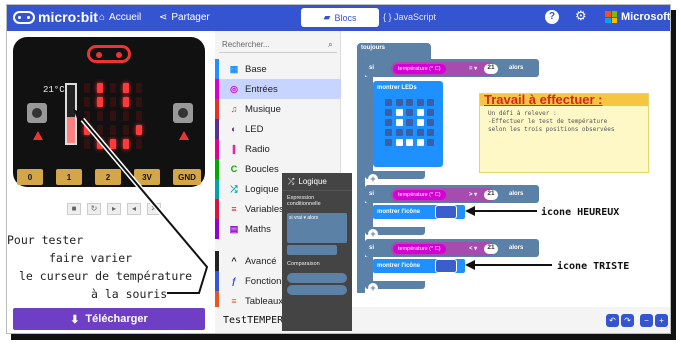 This screenshot has width=681, height=344. I want to click on app-logo: micro:bit, so click(55, 17).